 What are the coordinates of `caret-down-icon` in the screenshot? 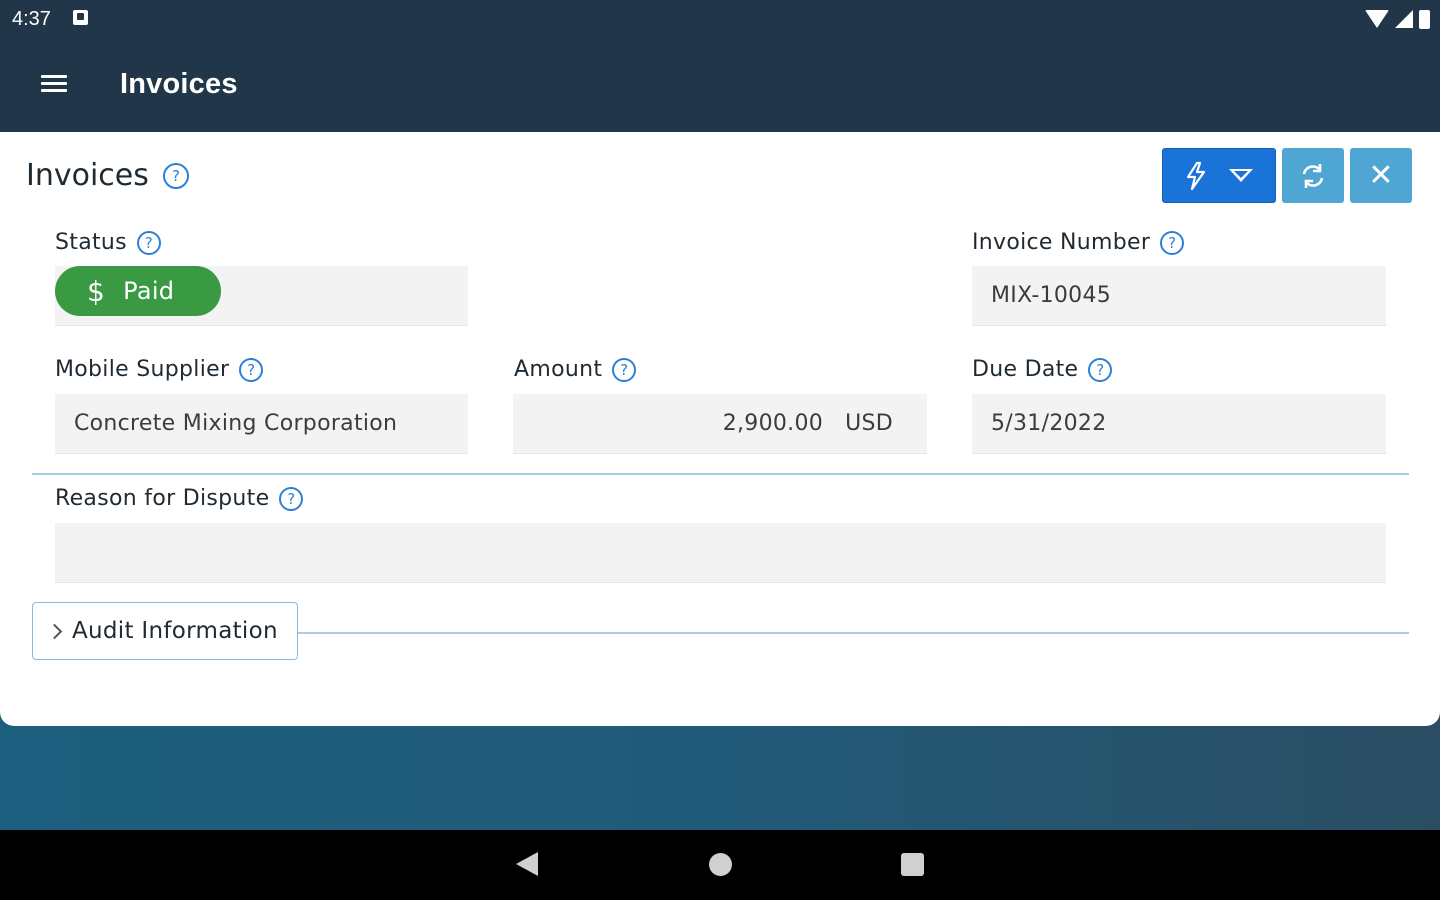 It's located at (1241, 175).